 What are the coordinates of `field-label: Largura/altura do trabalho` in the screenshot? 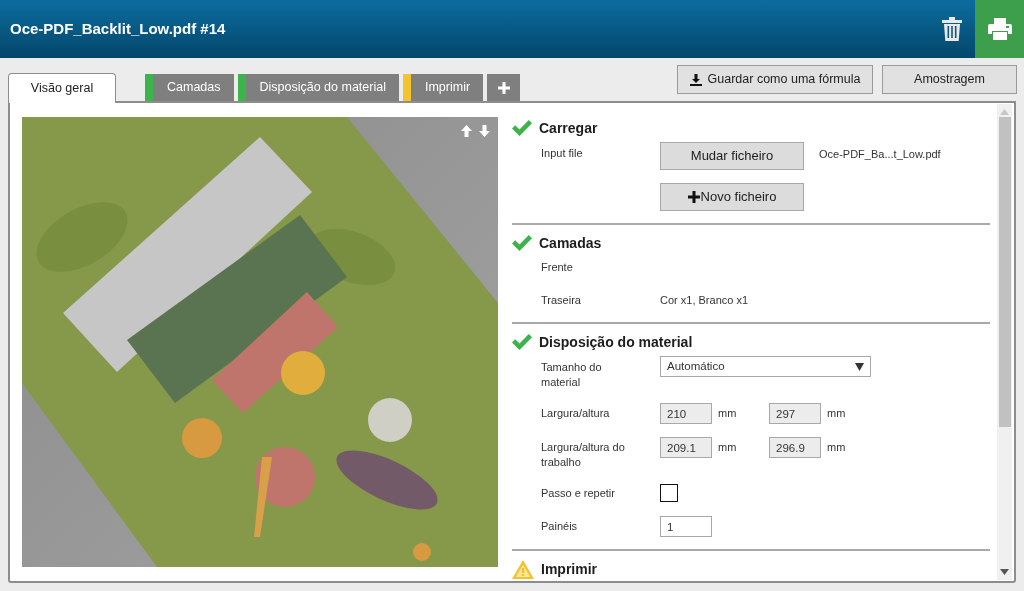 It's located at (583, 455).